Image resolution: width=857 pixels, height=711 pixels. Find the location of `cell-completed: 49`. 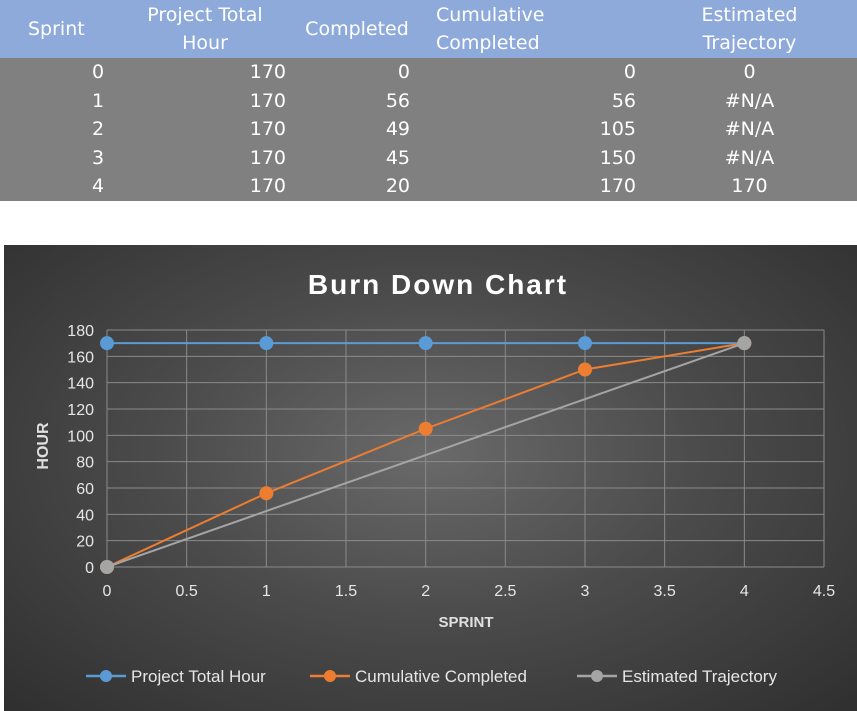

cell-completed: 49 is located at coordinates (357, 129).